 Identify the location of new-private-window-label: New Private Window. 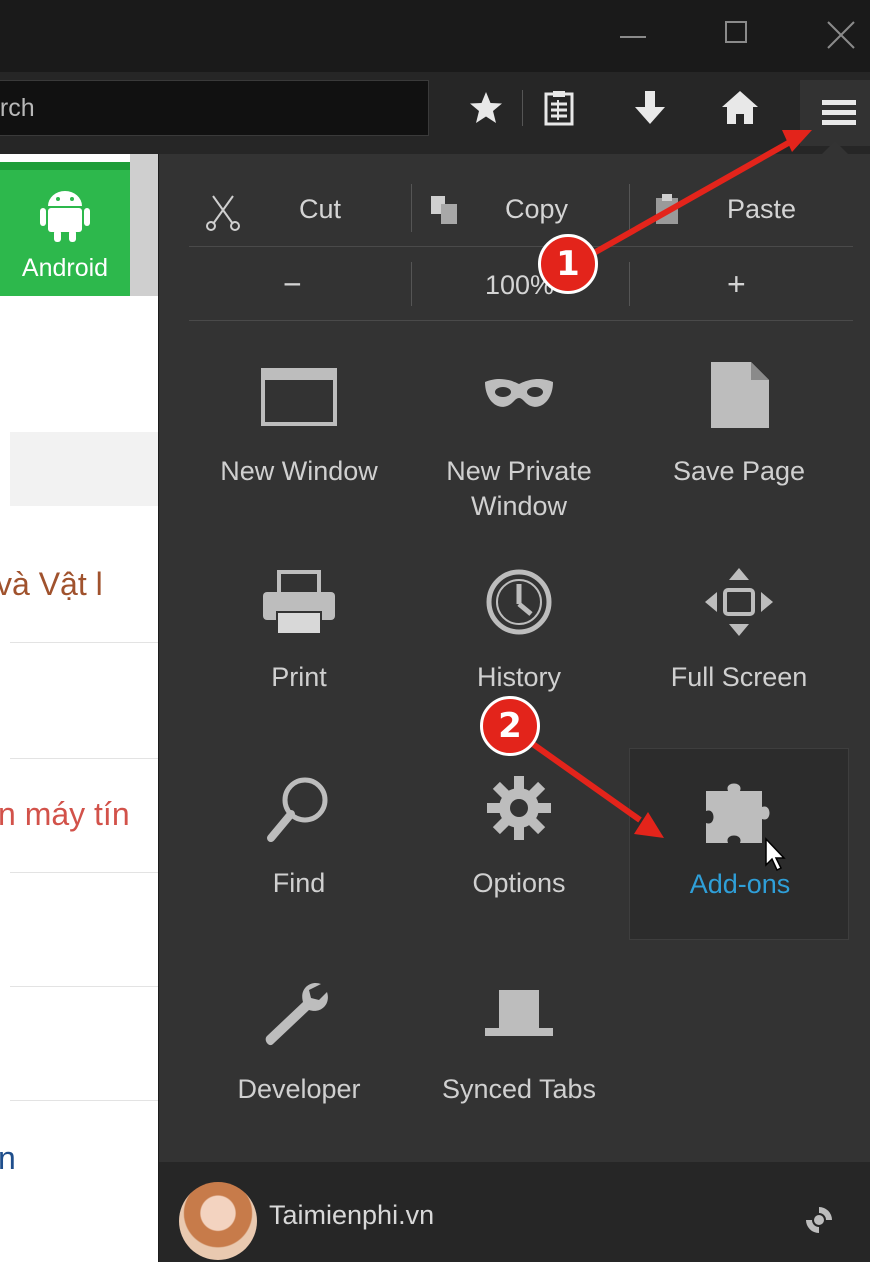
(519, 488).